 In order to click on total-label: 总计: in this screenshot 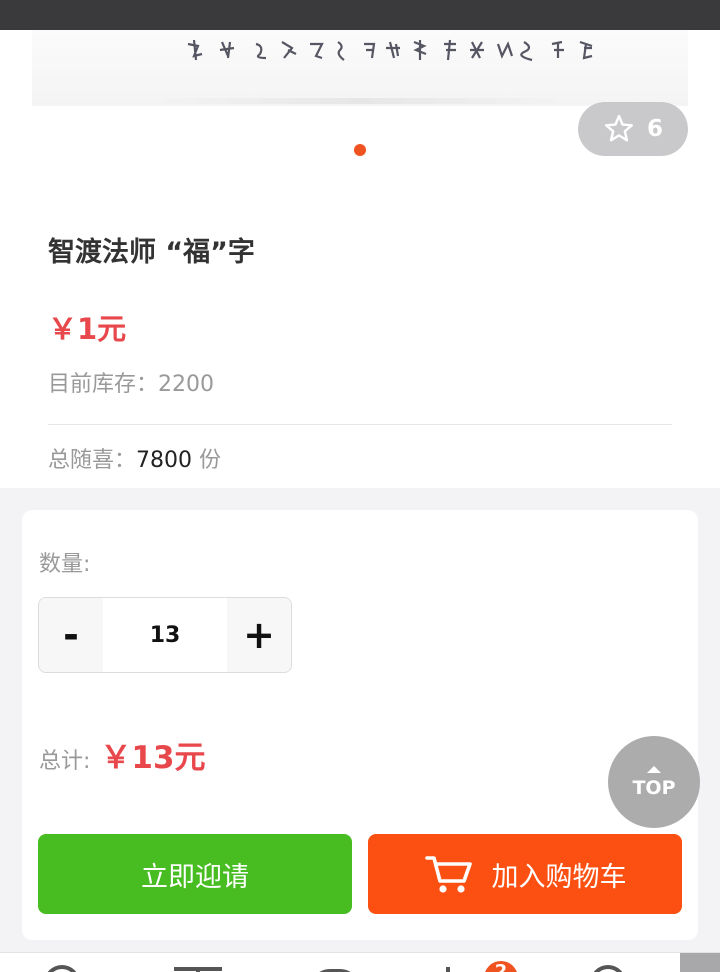, I will do `click(65, 761)`.